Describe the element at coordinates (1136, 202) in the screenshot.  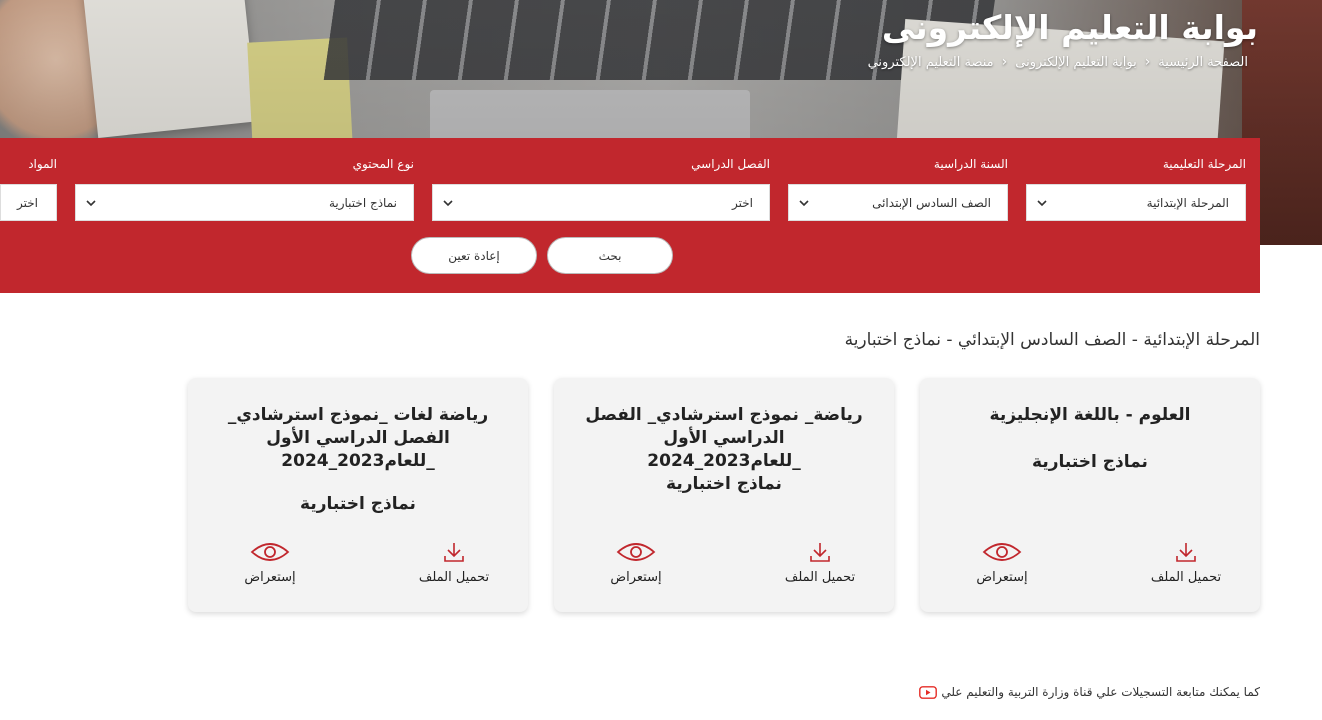
I see `stage-select: المرحلة الإبتدائية` at that location.